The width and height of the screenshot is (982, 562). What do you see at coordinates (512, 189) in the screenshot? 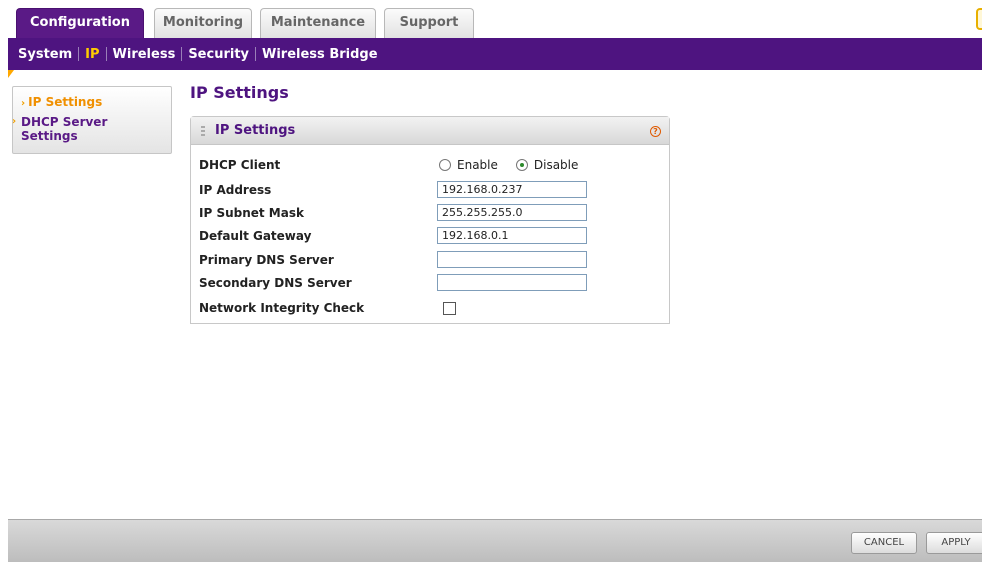
I see `ip-address-input` at bounding box center [512, 189].